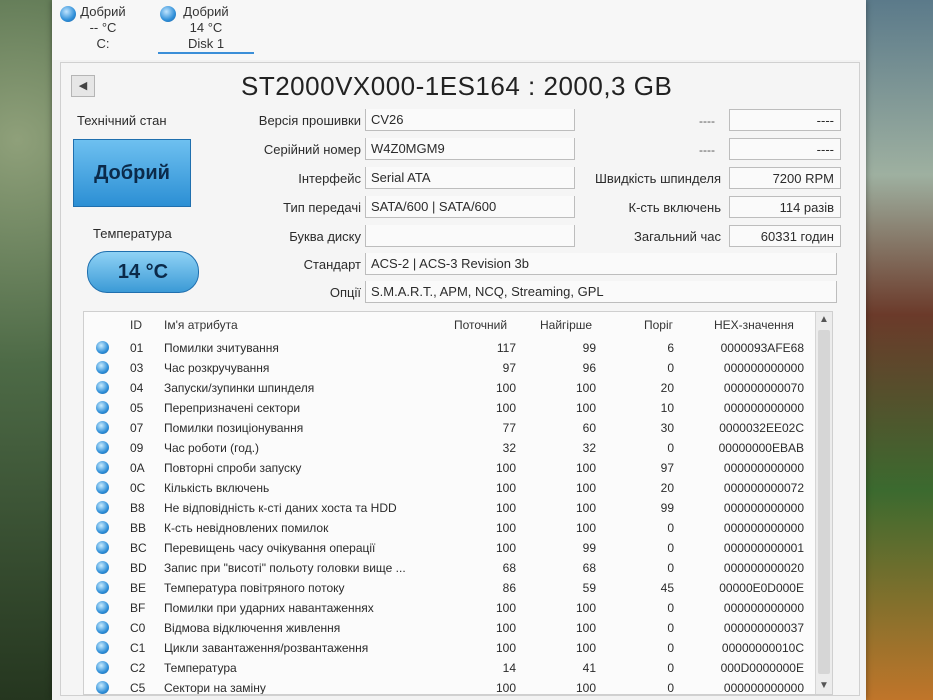 The height and width of the screenshot is (700, 933). What do you see at coordinates (762, 648) in the screenshot?
I see `attribute-raw-value: 00000000010C` at bounding box center [762, 648].